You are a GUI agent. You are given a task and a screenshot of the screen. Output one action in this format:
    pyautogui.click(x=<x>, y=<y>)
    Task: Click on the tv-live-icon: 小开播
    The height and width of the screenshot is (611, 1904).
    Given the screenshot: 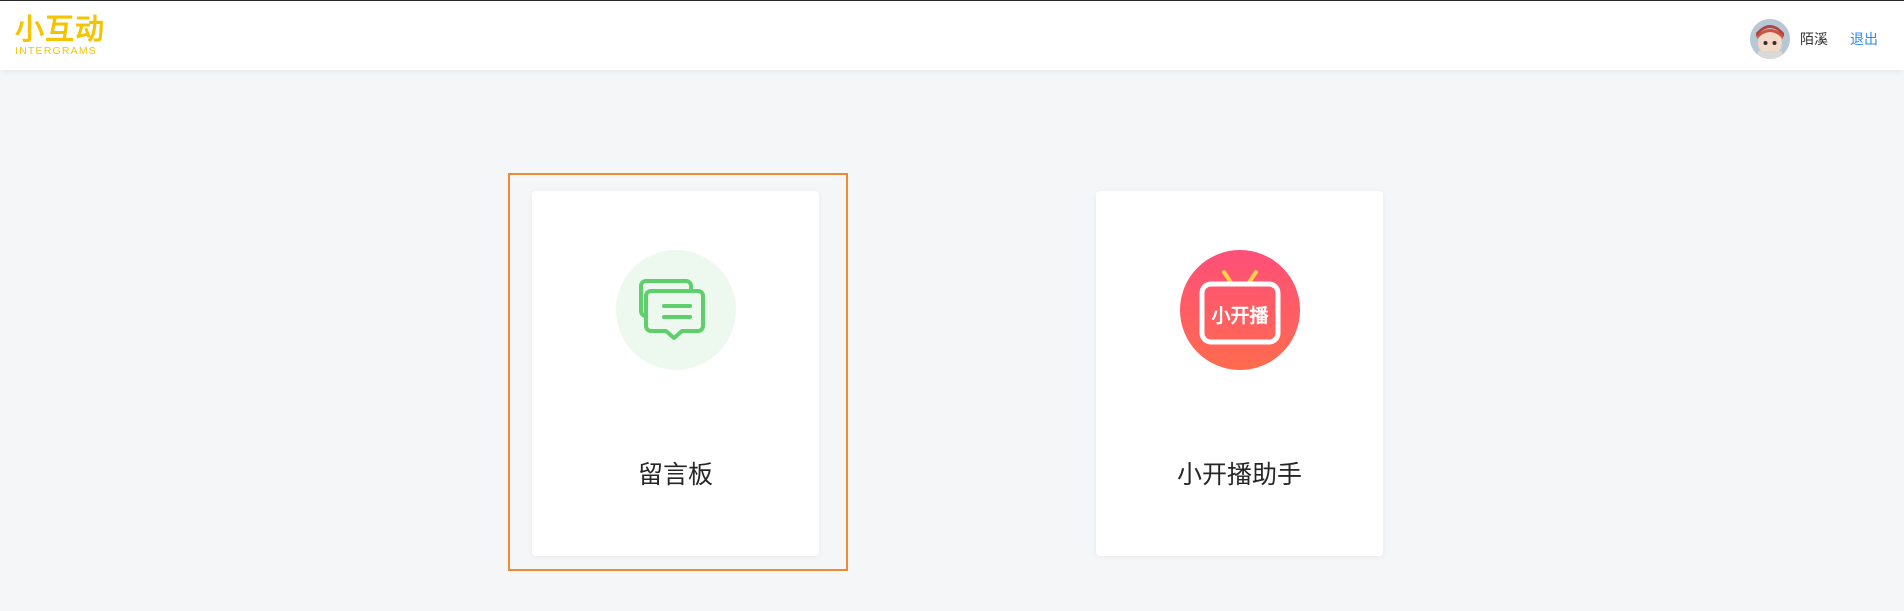 What is the action you would take?
    pyautogui.click(x=1240, y=310)
    